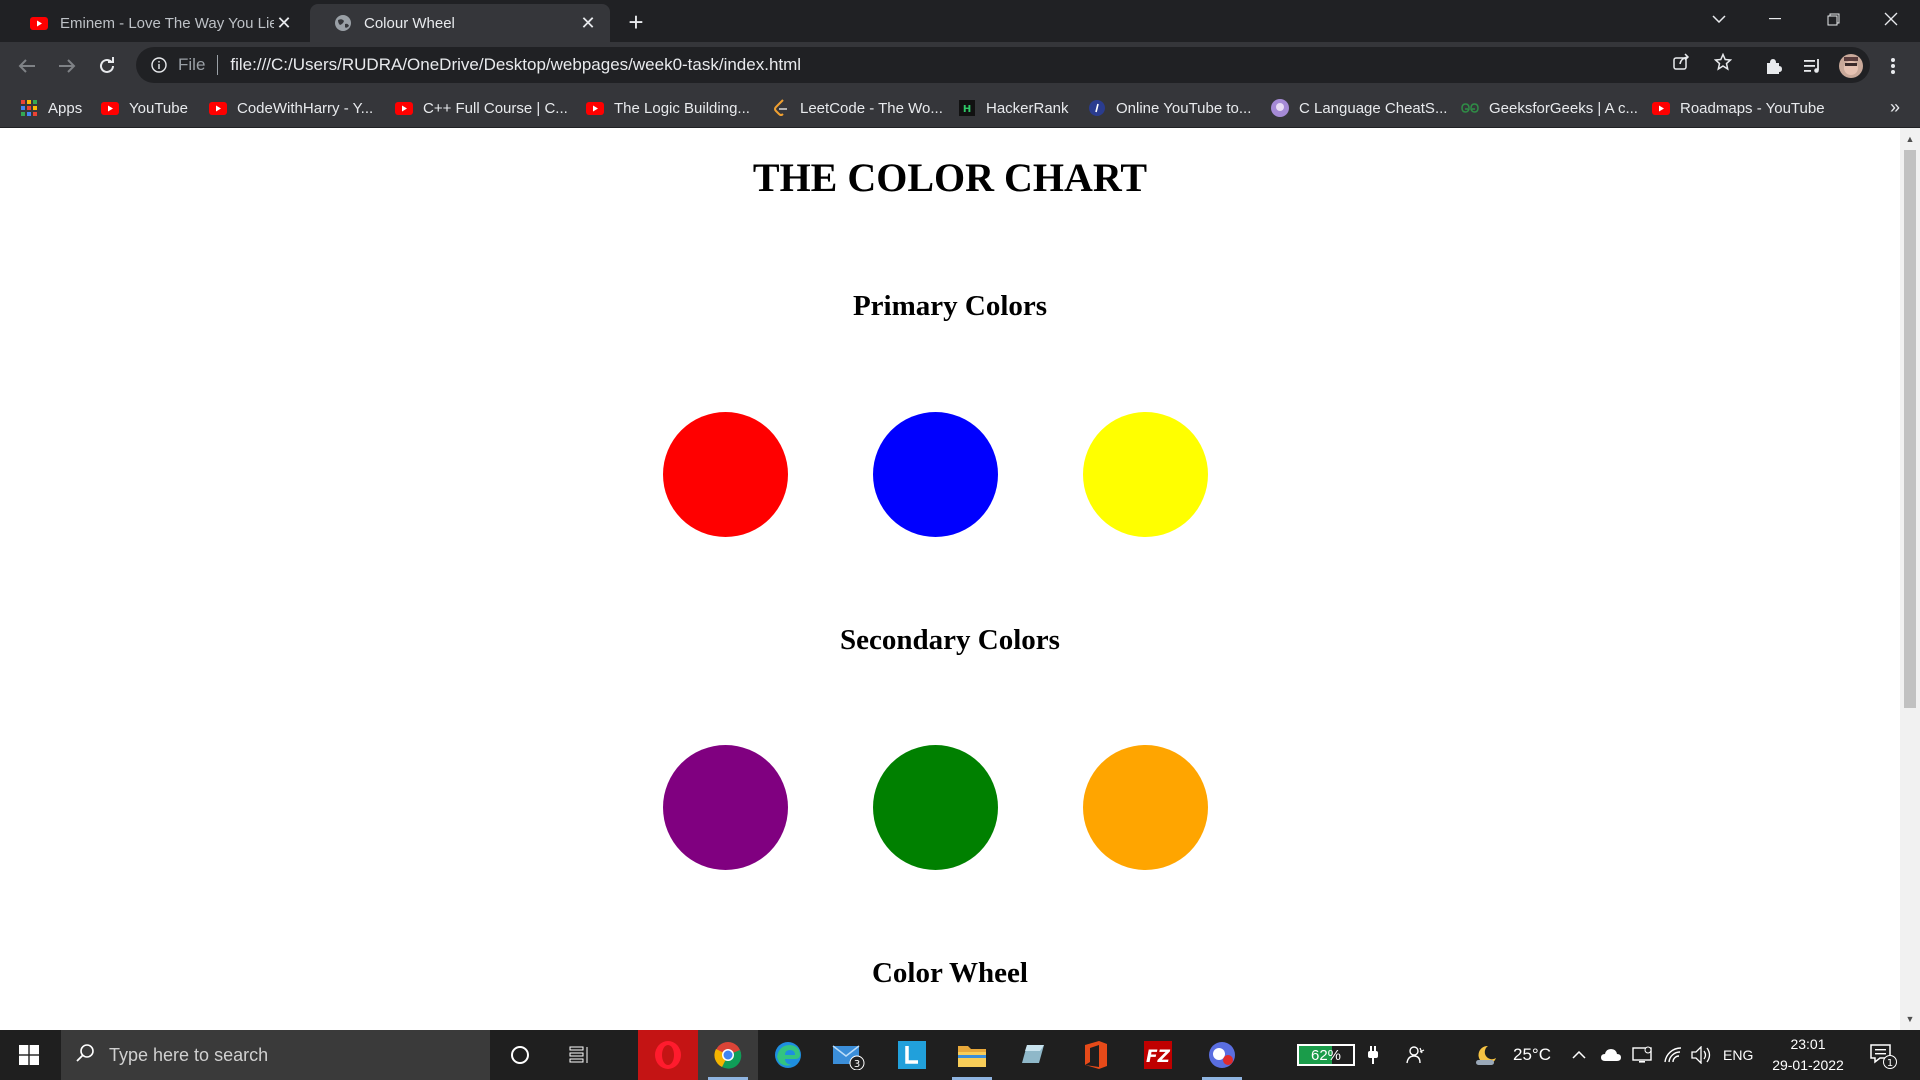  What do you see at coordinates (107, 66) in the screenshot?
I see `reload-button` at bounding box center [107, 66].